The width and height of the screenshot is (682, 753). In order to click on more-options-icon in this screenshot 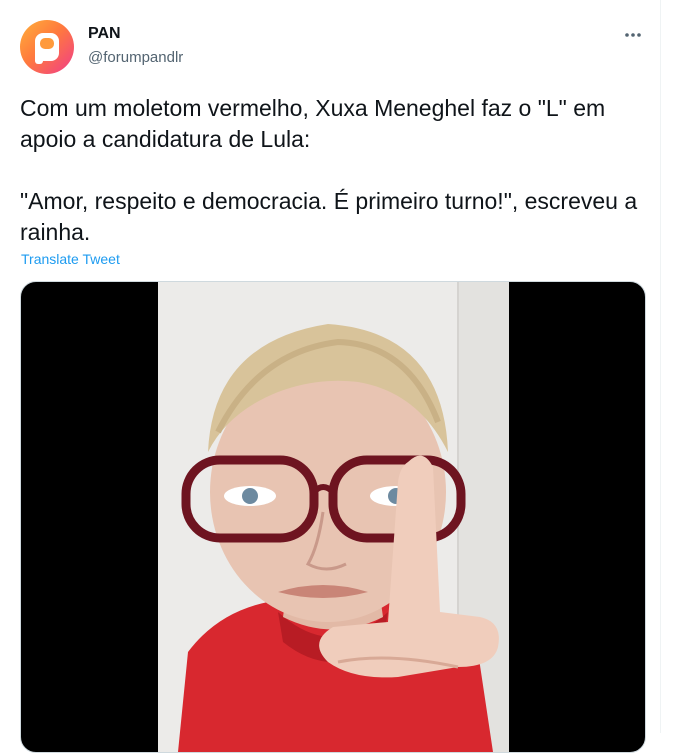, I will do `click(633, 35)`.